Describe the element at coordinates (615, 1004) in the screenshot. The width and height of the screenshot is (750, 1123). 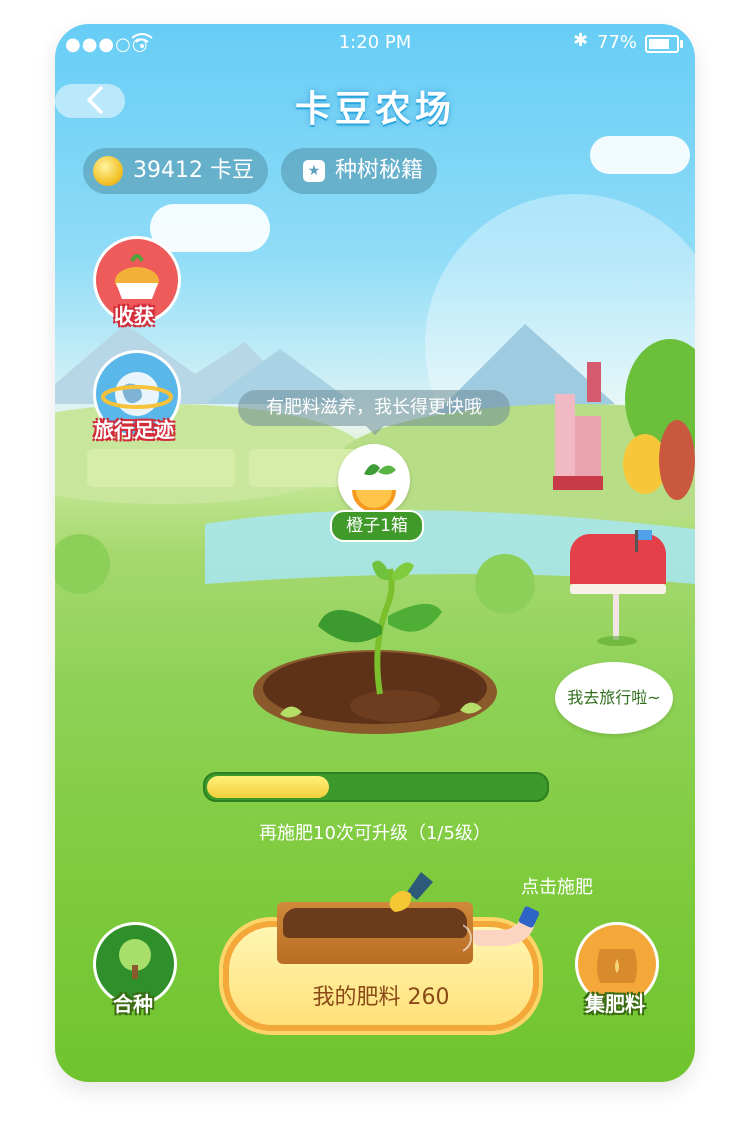
I see `collect-fertilizer-label: 集肥料` at that location.